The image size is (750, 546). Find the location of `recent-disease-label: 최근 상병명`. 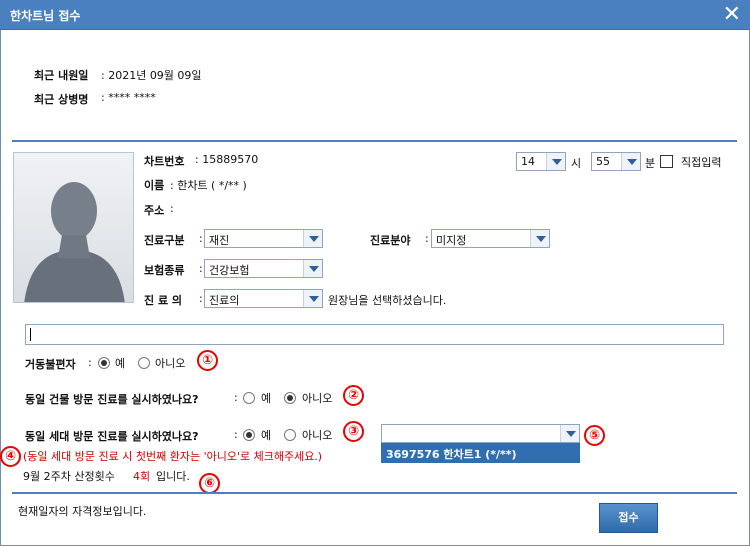

recent-disease-label: 최근 상병명 is located at coordinates (61, 99).